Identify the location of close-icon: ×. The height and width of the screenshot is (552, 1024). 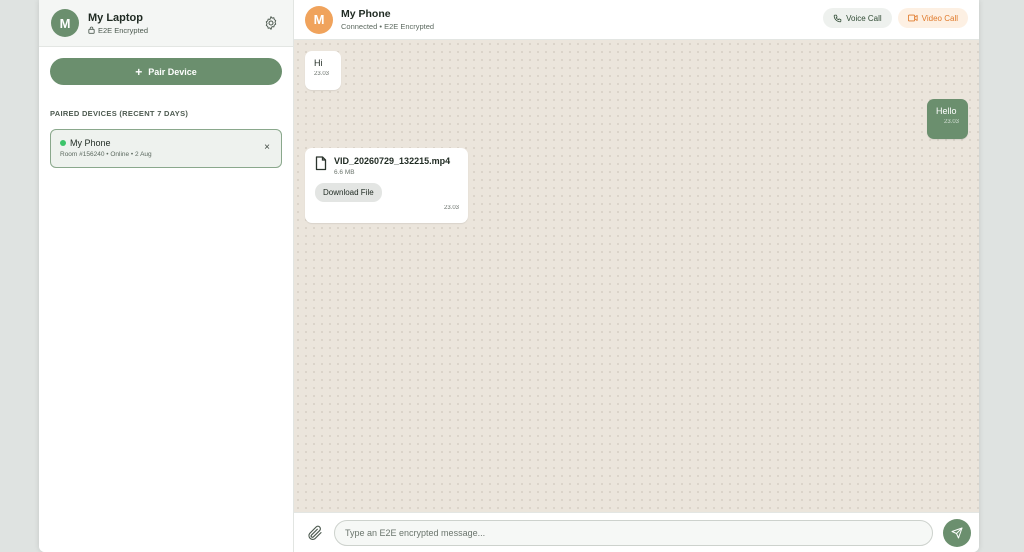
(267, 147).